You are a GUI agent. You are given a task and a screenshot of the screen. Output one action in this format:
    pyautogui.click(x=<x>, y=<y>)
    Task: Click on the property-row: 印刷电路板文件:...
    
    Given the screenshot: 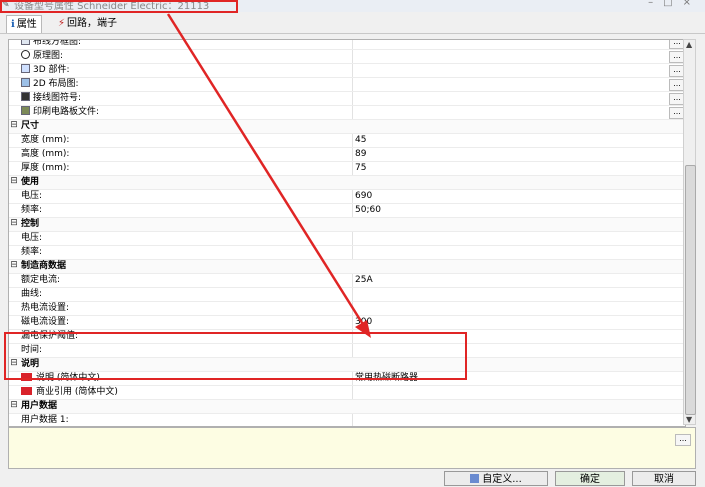 What is the action you would take?
    pyautogui.click(x=347, y=113)
    